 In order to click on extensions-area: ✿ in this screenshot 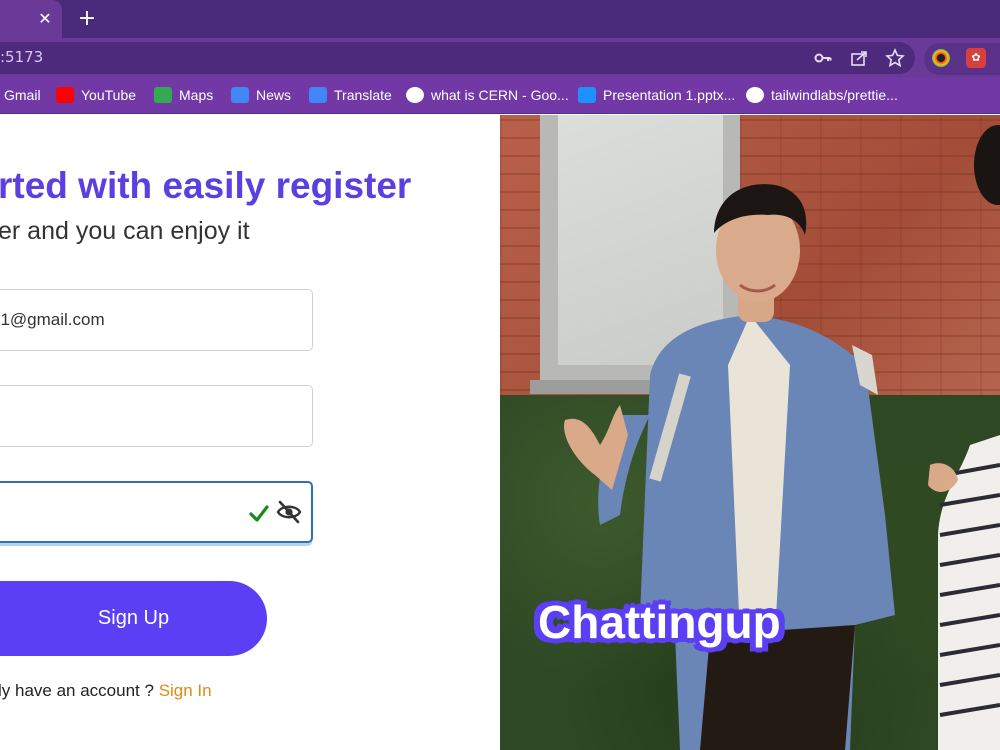, I will do `click(962, 59)`.